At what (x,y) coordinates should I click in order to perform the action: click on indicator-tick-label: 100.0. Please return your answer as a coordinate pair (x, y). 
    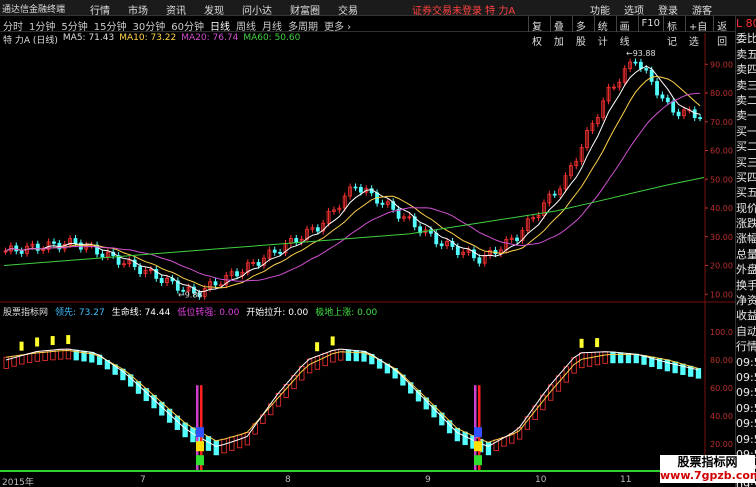
    Looking at the image, I should click on (721, 332).